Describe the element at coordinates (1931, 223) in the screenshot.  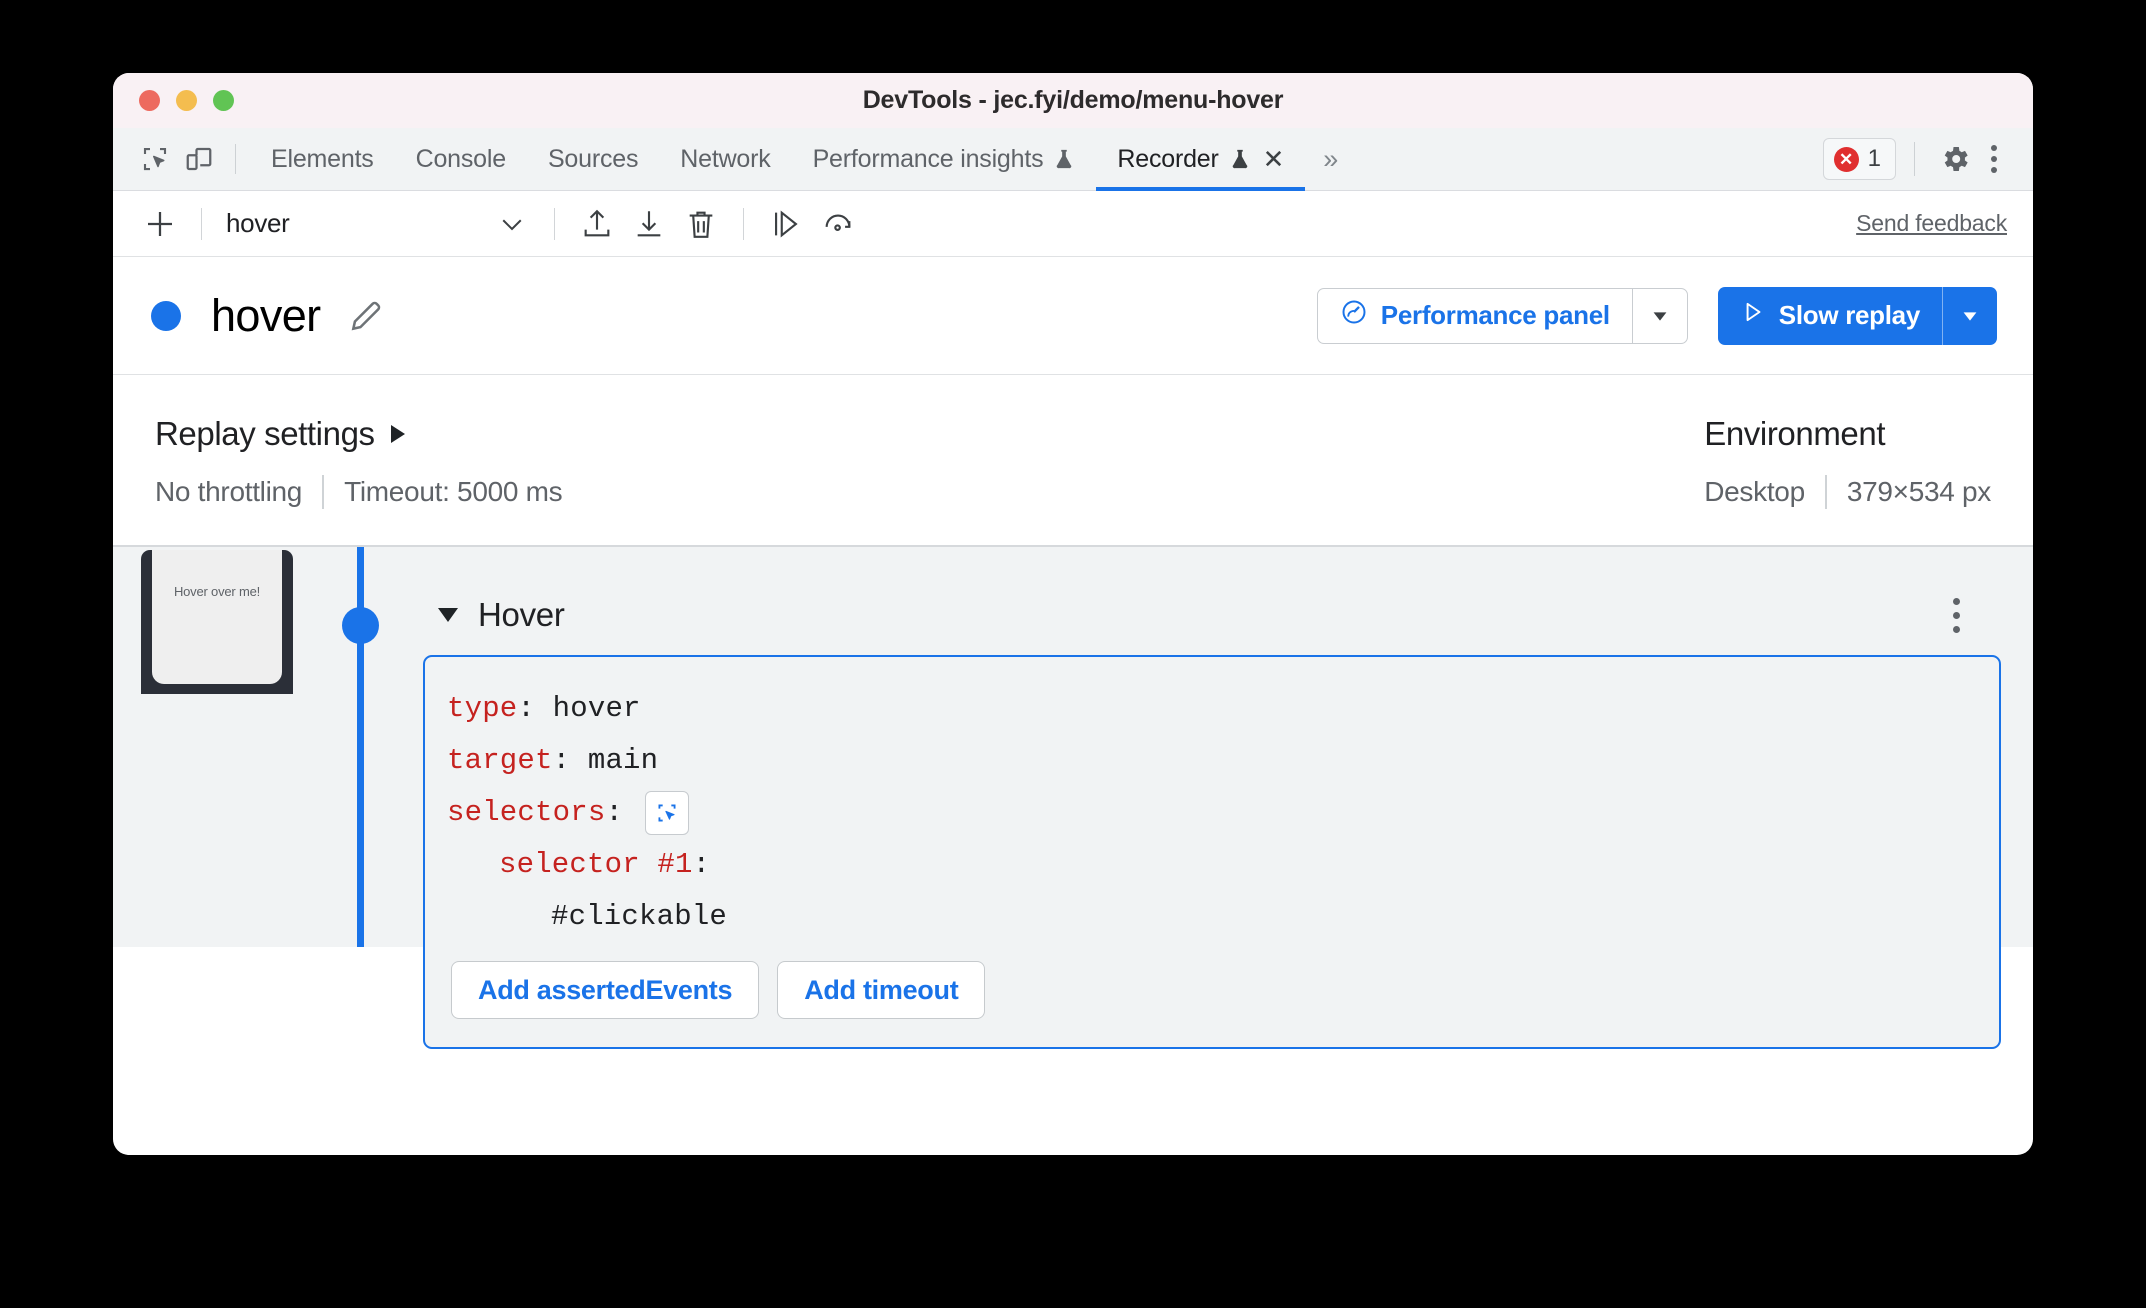
I see `send-feedback-link: Send feedback` at that location.